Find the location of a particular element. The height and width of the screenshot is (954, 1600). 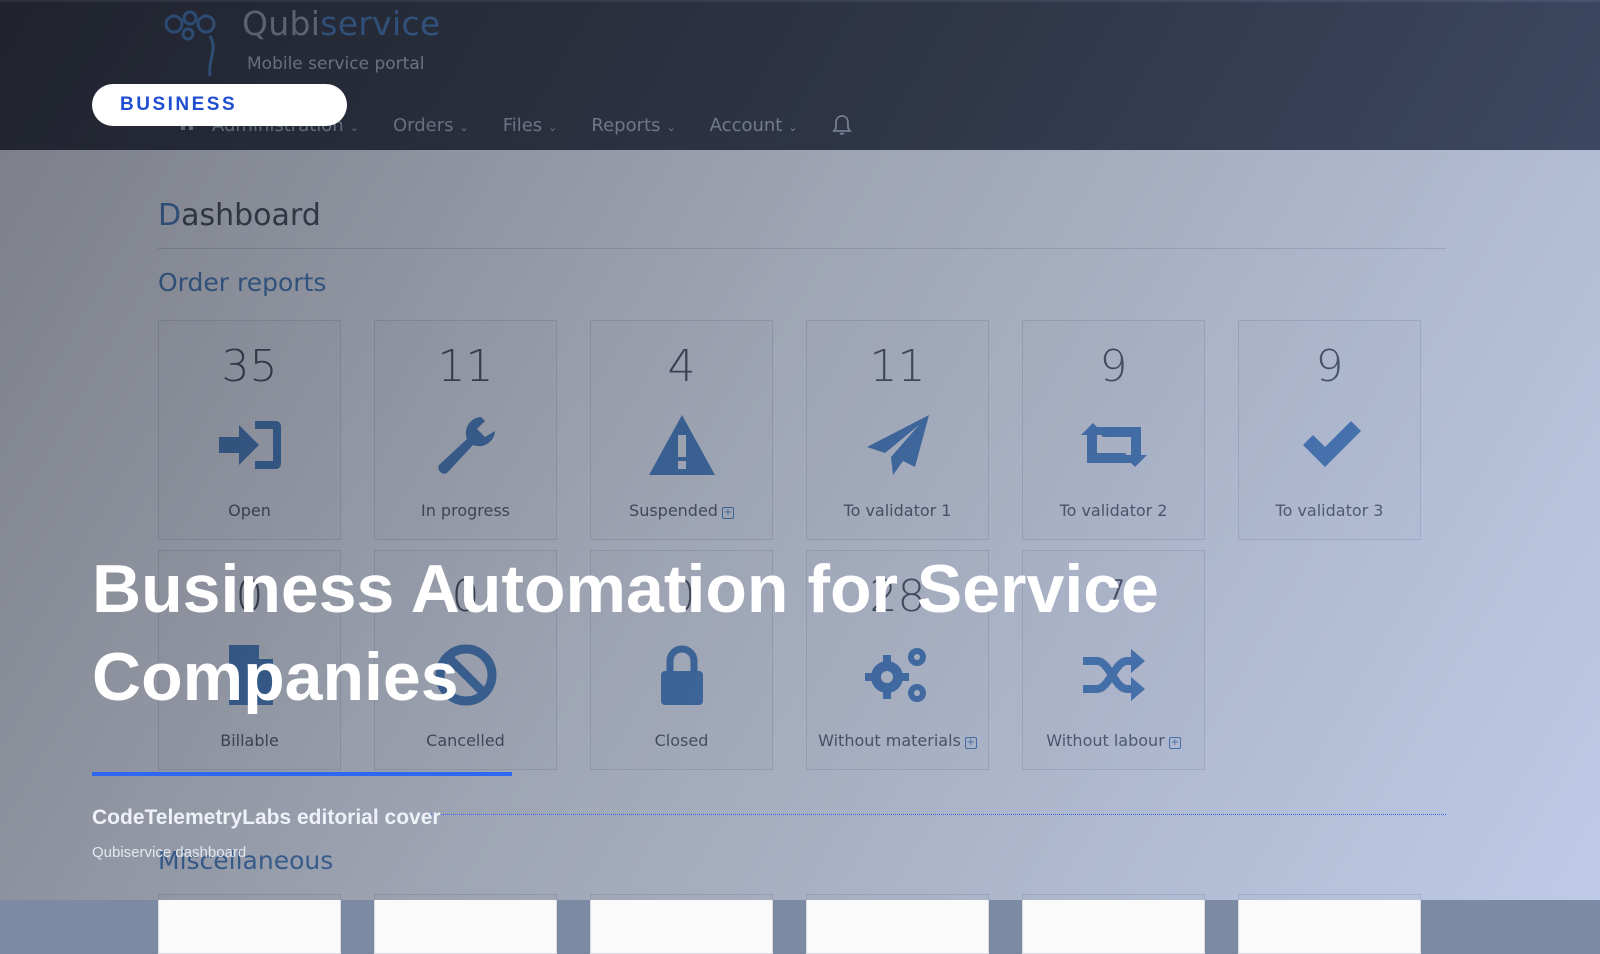

tile-label: Without labour + is located at coordinates (1113, 740).